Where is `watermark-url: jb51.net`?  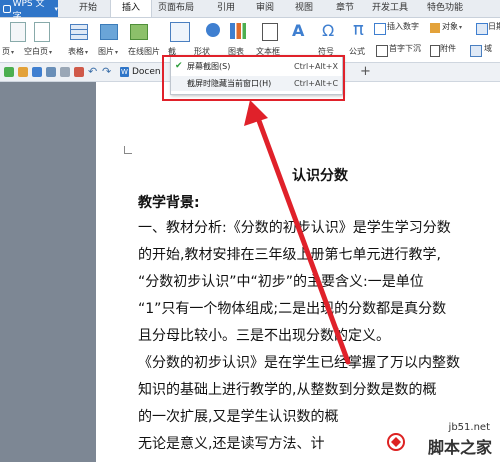
watermark-url: jb51.net is located at coordinates (469, 427).